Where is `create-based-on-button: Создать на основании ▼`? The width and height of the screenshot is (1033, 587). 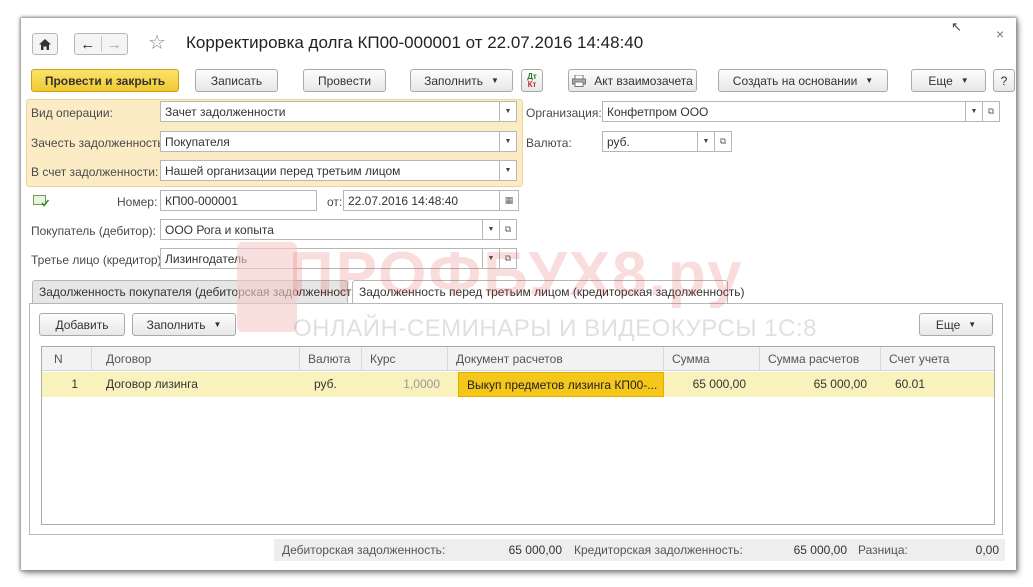 create-based-on-button: Создать на основании ▼ is located at coordinates (803, 80).